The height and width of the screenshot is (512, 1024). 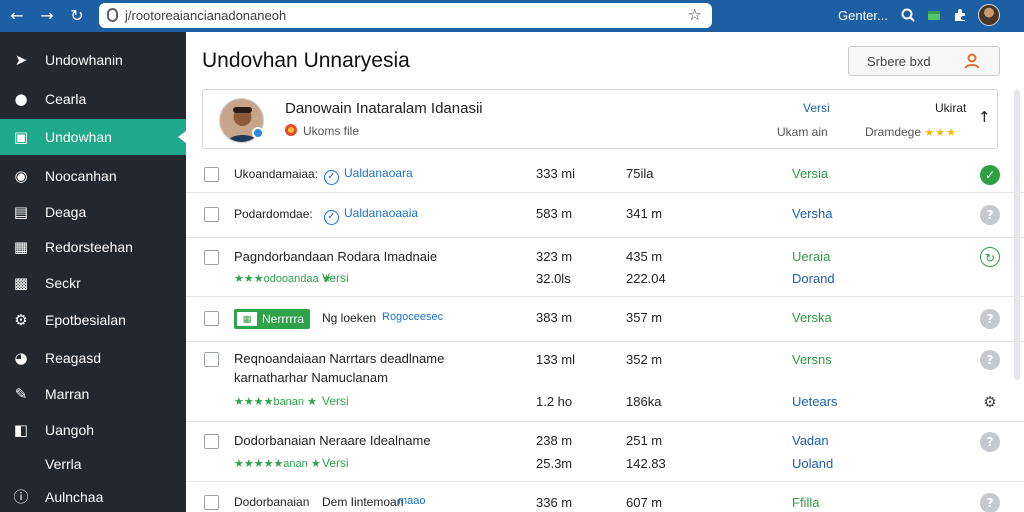 I want to click on search-icon, so click(x=908, y=15).